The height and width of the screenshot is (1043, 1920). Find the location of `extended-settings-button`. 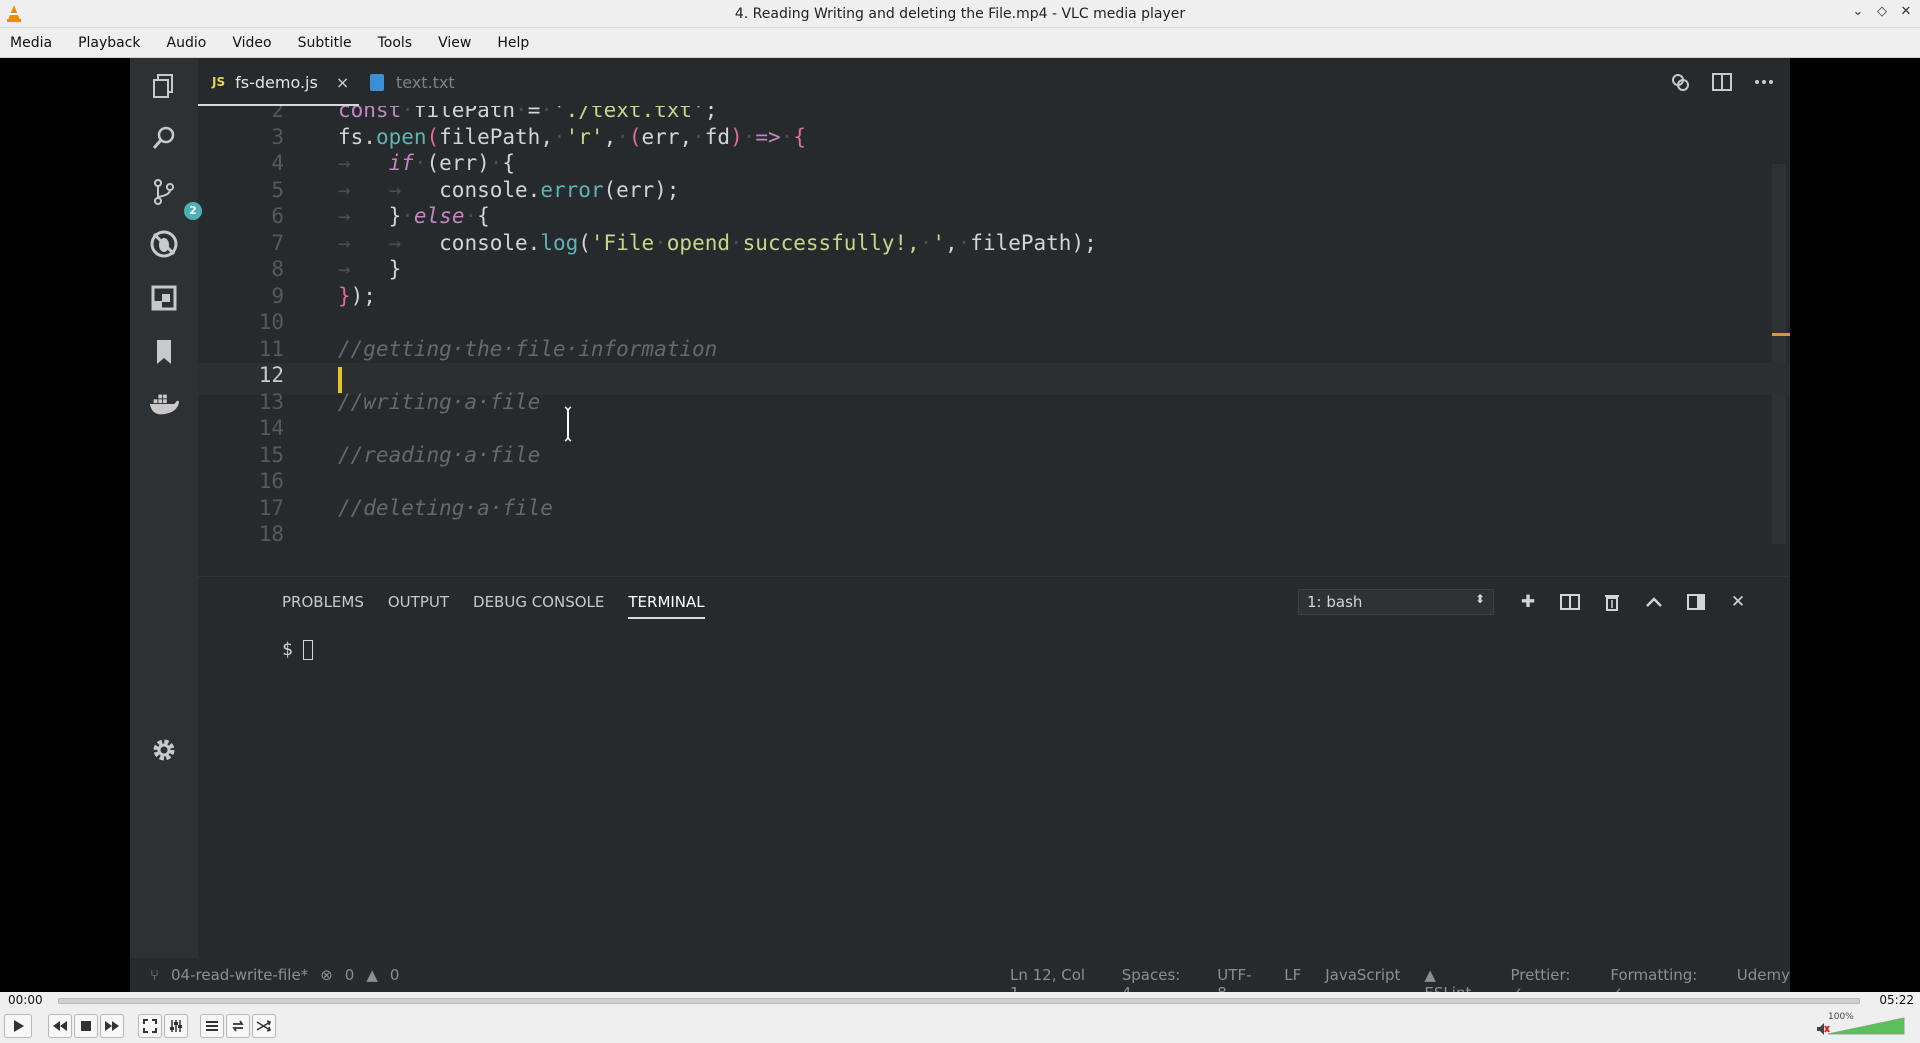

extended-settings-button is located at coordinates (176, 1026).